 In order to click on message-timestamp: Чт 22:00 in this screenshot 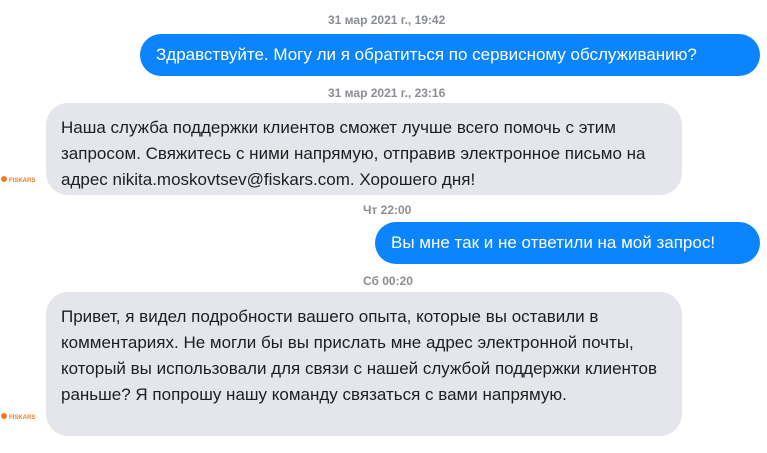, I will do `click(387, 210)`.